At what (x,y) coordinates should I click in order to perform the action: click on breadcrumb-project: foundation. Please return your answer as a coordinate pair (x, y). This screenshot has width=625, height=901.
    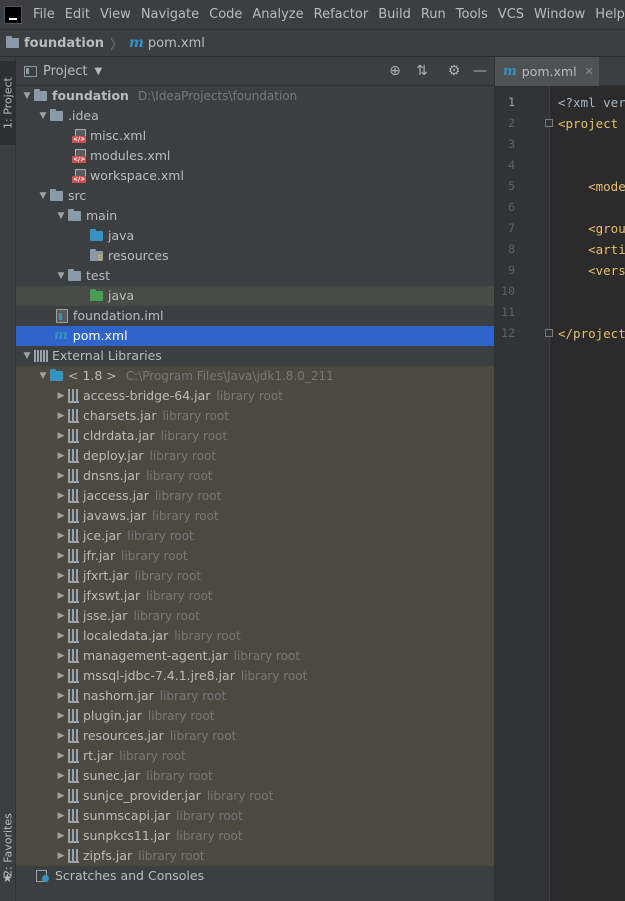
    Looking at the image, I should click on (64, 43).